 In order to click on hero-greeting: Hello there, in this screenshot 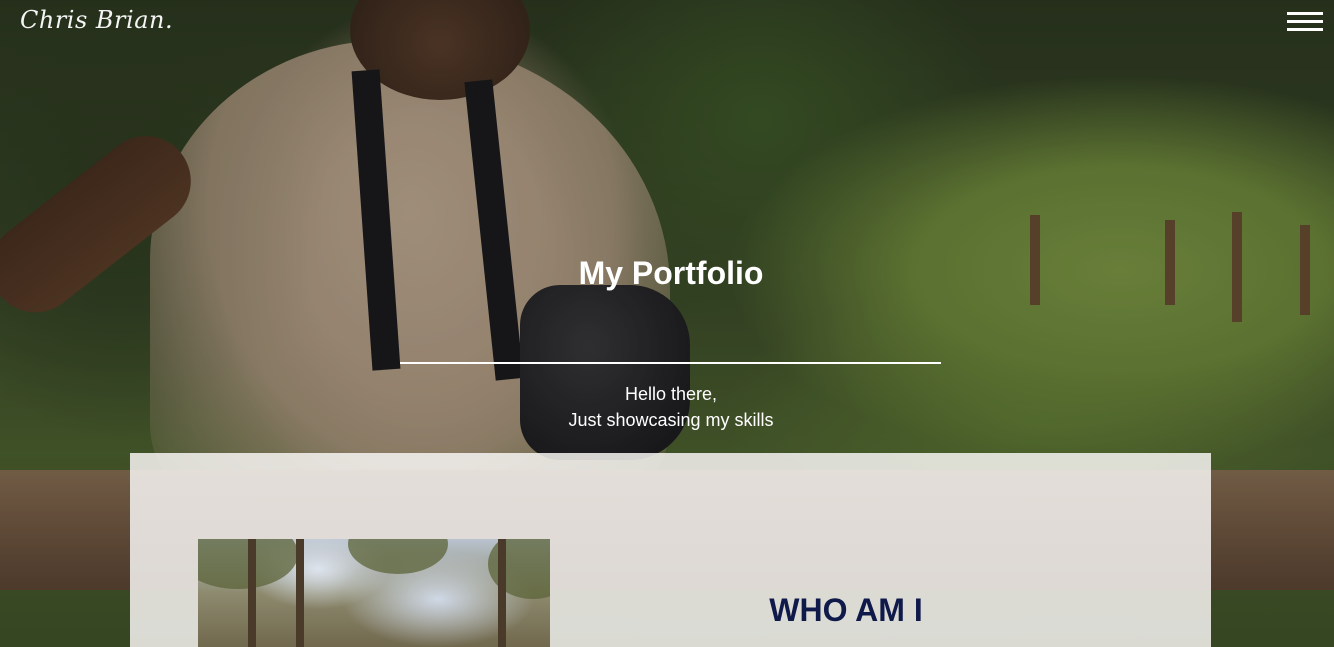, I will do `click(671, 394)`.